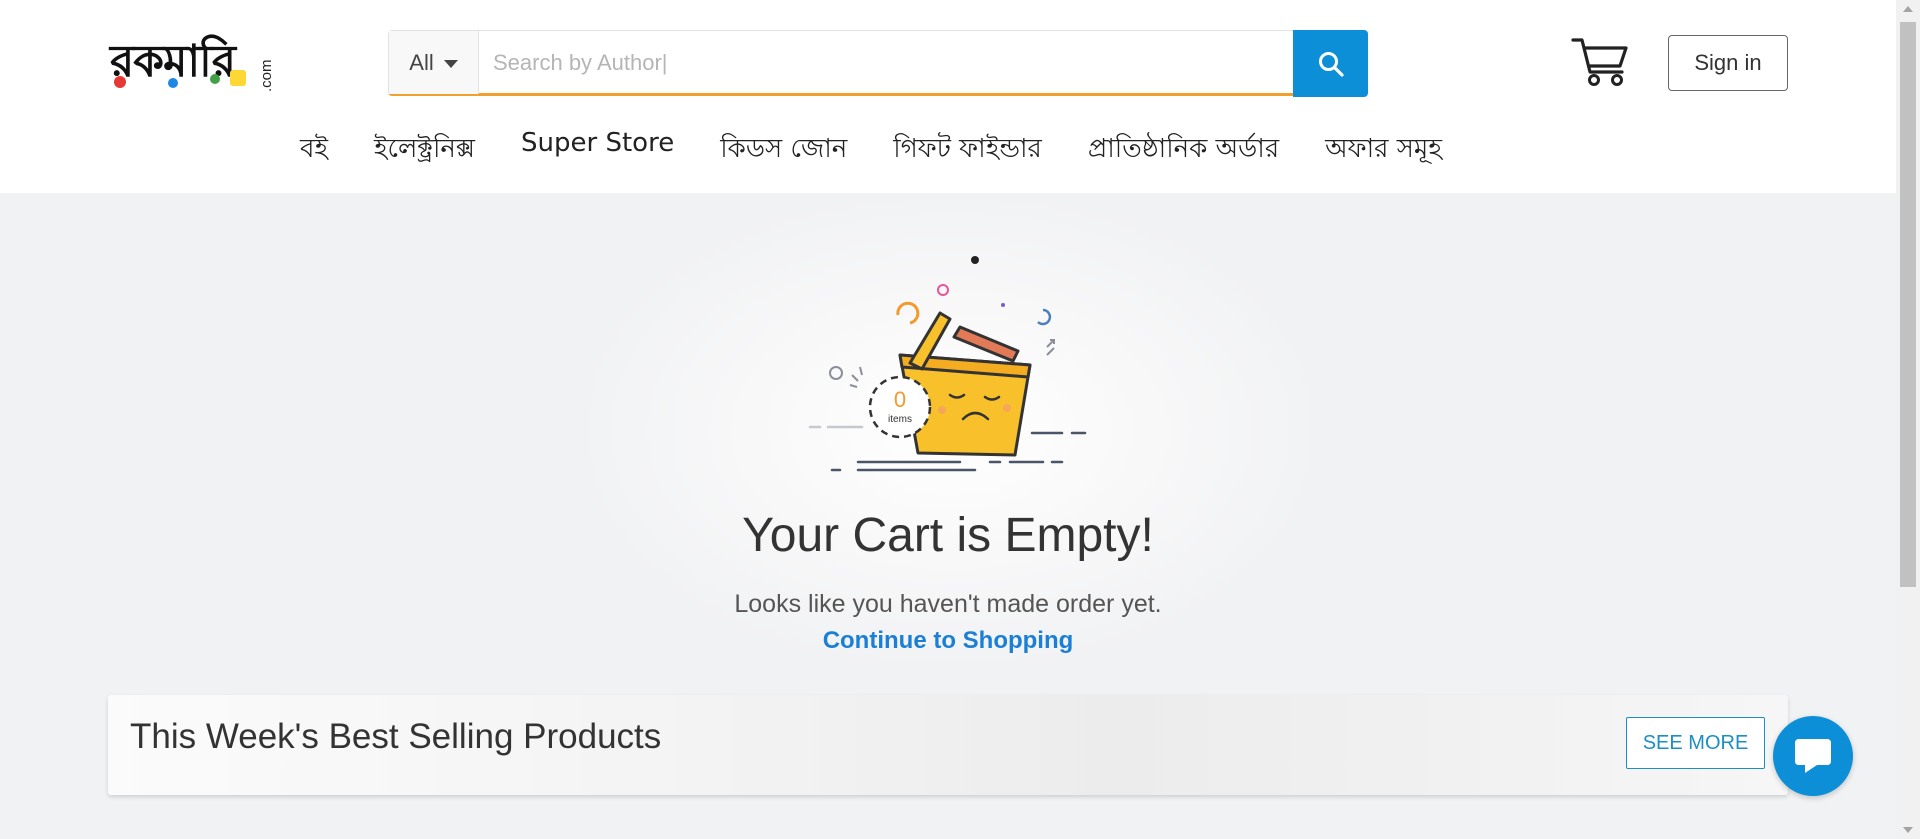 This screenshot has width=1920, height=839. I want to click on nav-item-gift-finder: গিফট ফাইন্ডার, so click(967, 150).